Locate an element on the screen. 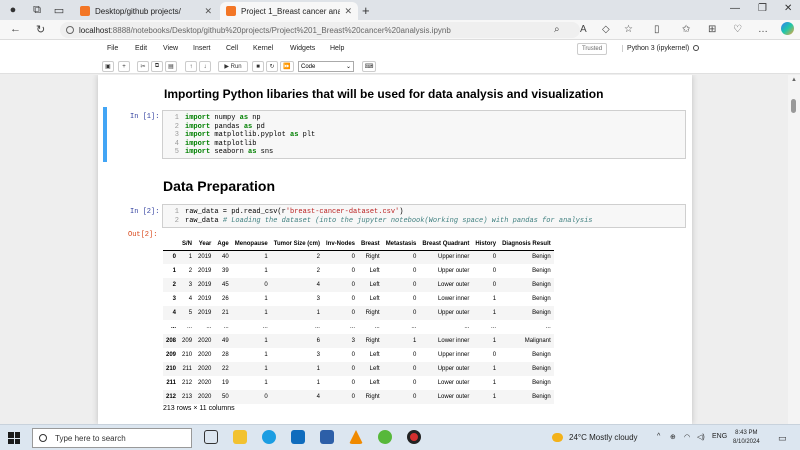 The width and height of the screenshot is (800, 450). table-cell: 3 is located at coordinates (318, 299).